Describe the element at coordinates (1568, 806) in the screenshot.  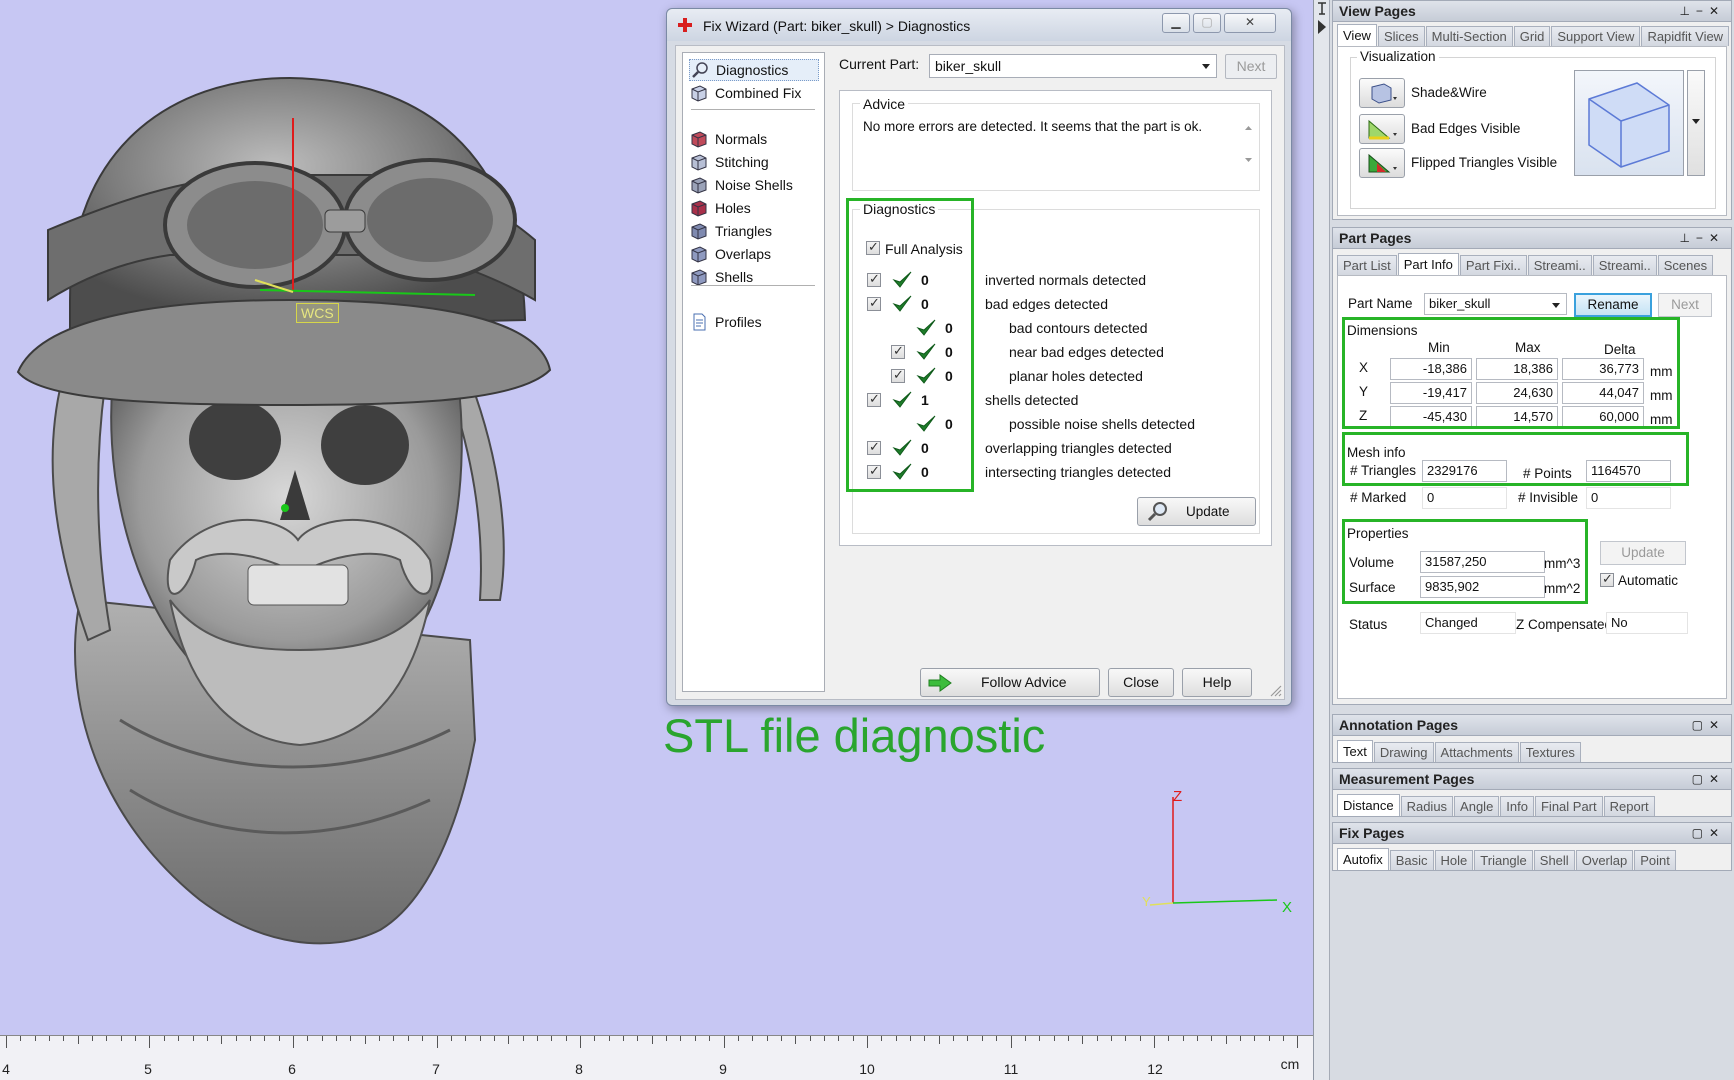
I see `tab-final-part: Final Part` at that location.